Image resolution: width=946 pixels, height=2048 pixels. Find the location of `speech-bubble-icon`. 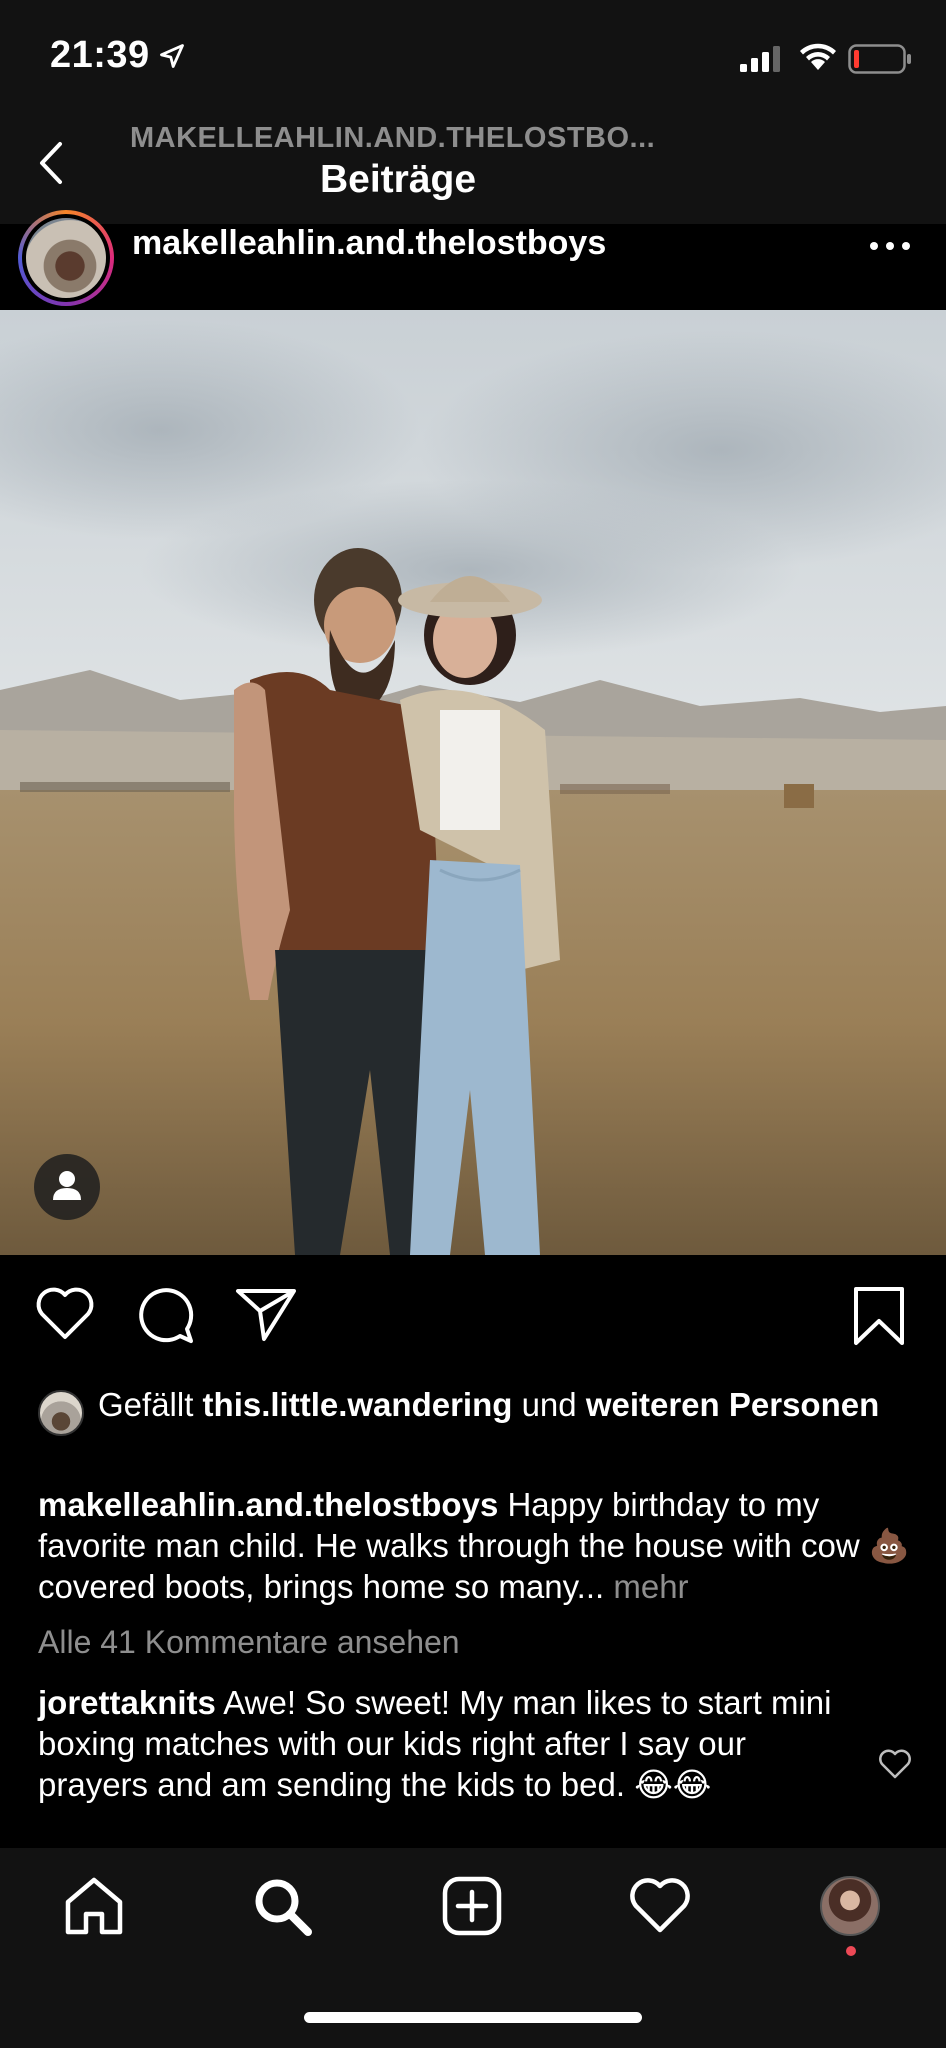

speech-bubble-icon is located at coordinates (166, 1315).